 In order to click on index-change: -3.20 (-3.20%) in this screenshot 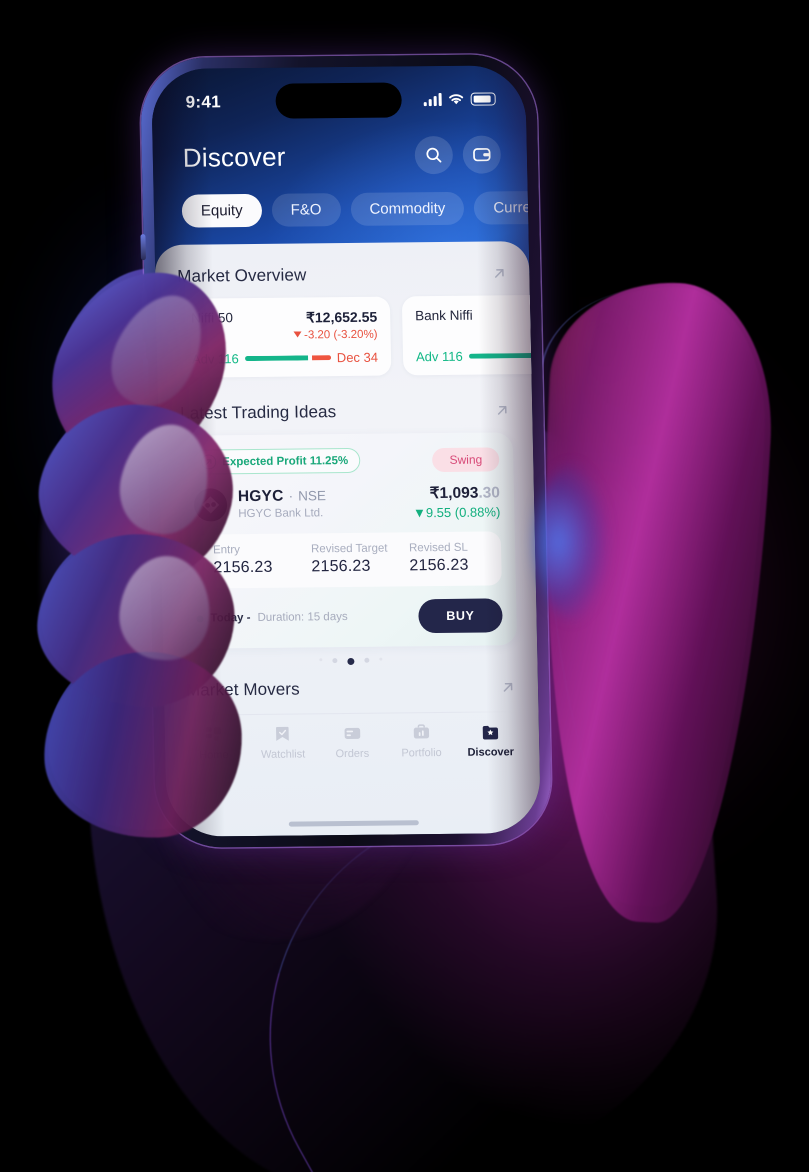, I will do `click(335, 335)`.